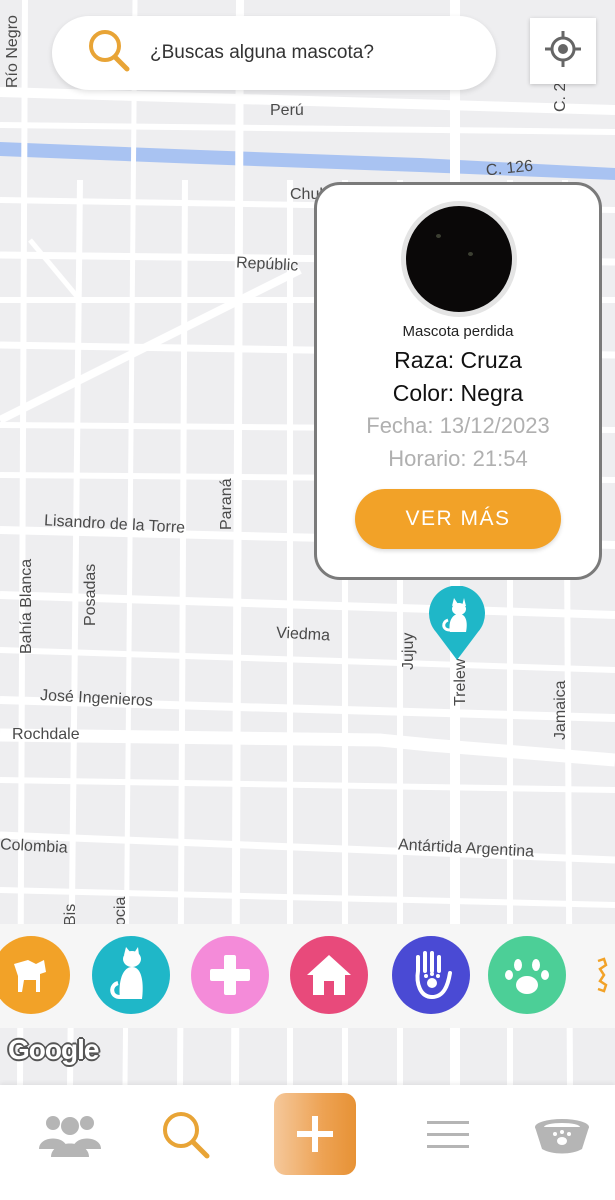 This screenshot has width=615, height=1200. I want to click on my-location-button, so click(563, 51).